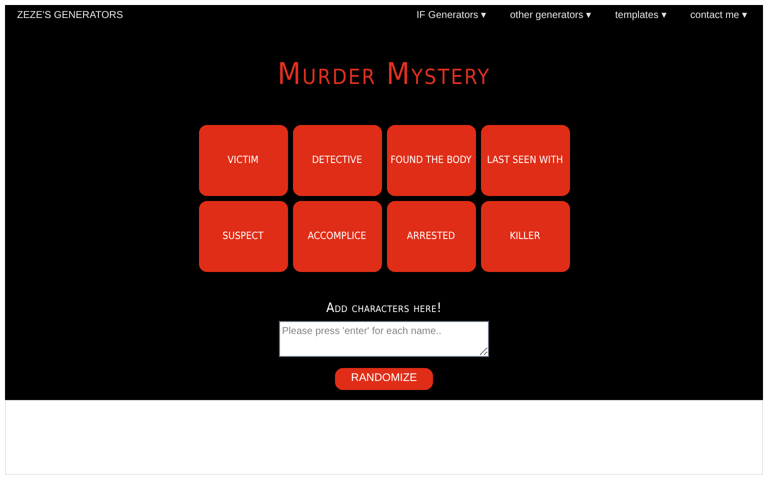  Describe the element at coordinates (718, 15) in the screenshot. I see `nav-menu: contact me ▾` at that location.